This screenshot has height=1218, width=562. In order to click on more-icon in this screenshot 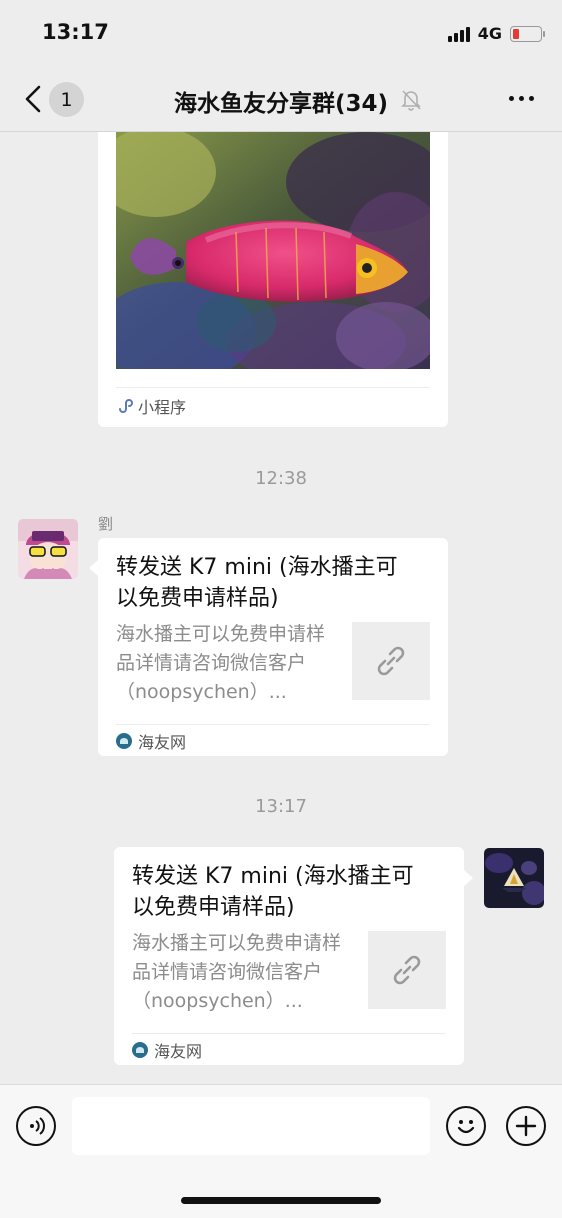, I will do `click(521, 98)`.